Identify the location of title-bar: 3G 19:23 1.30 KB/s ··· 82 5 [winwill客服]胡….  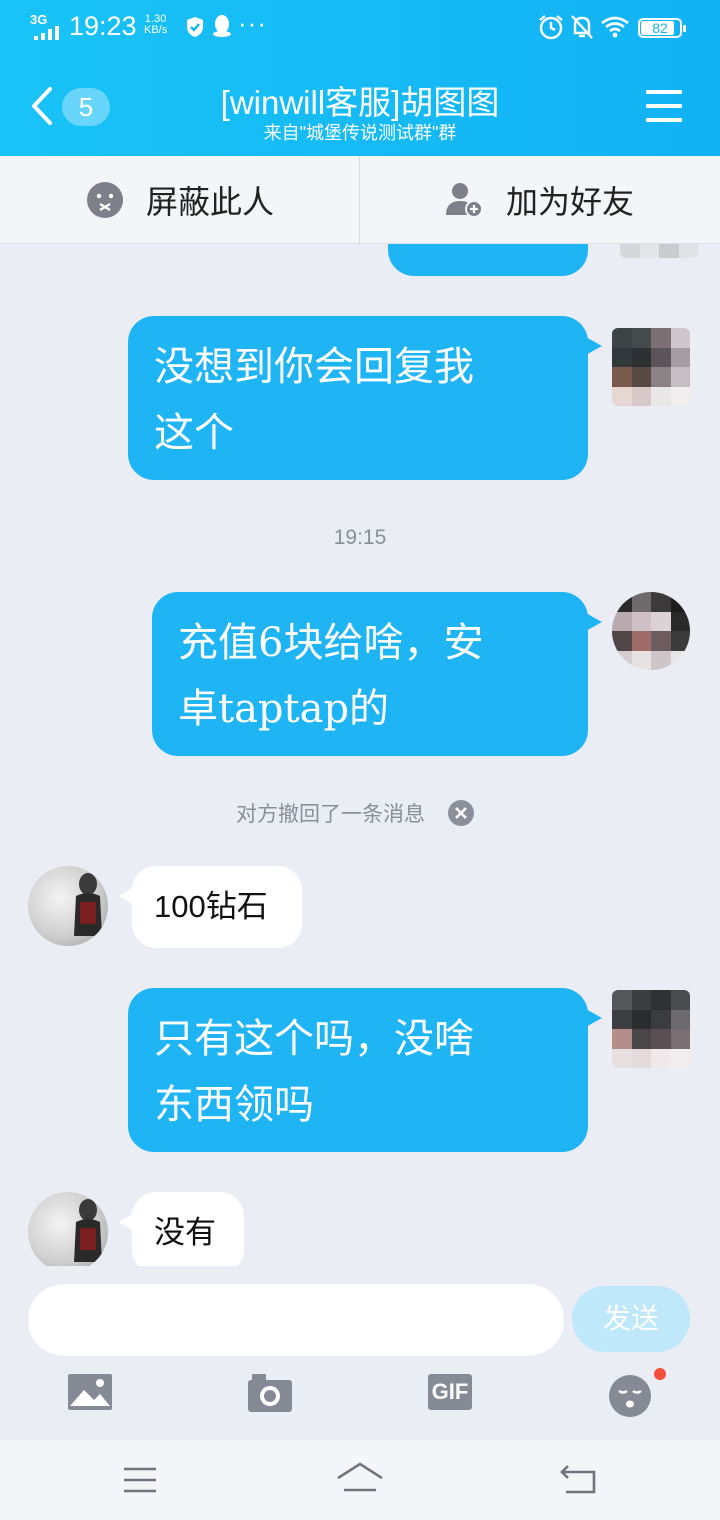
(360, 78).